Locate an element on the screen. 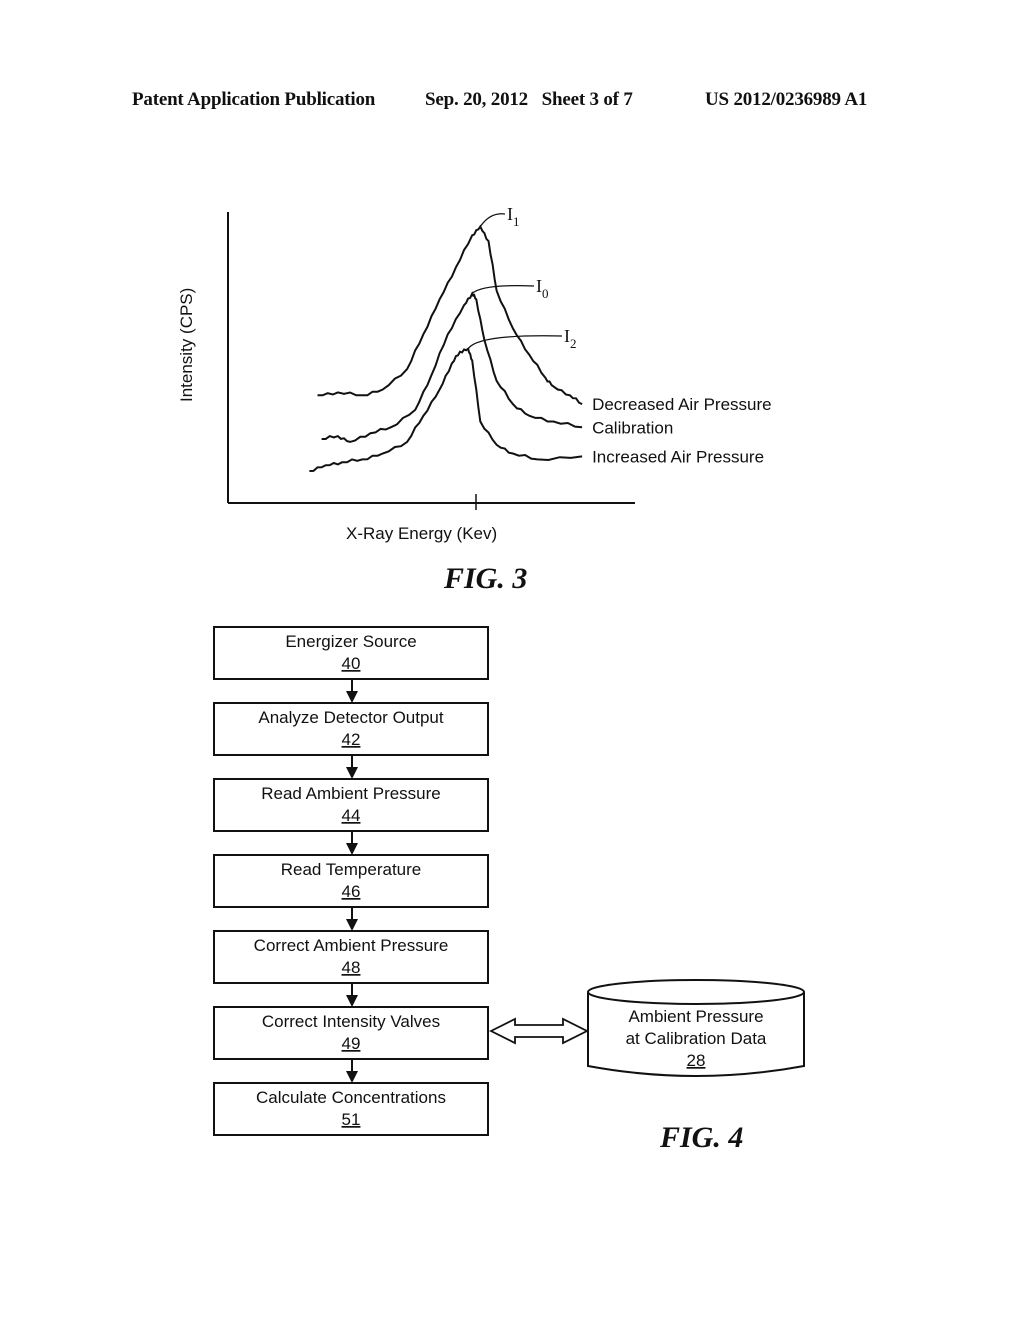 This screenshot has width=1024, height=1320. step-ref: 46 is located at coordinates (351, 891).